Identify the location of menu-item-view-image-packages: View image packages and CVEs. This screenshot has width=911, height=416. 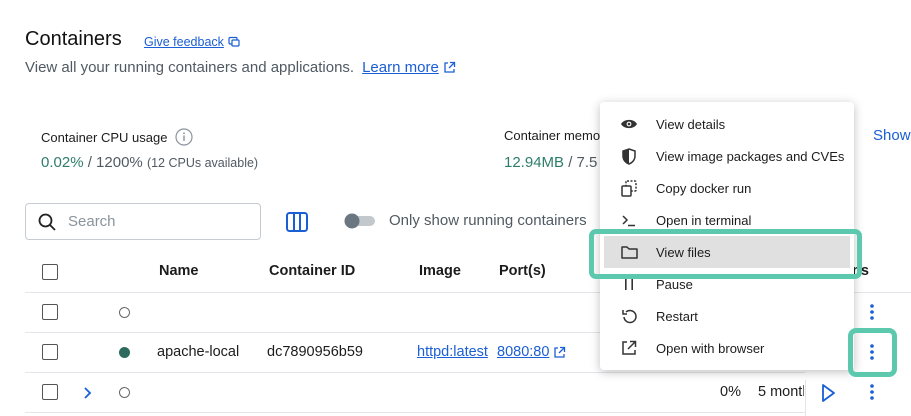
(727, 156).